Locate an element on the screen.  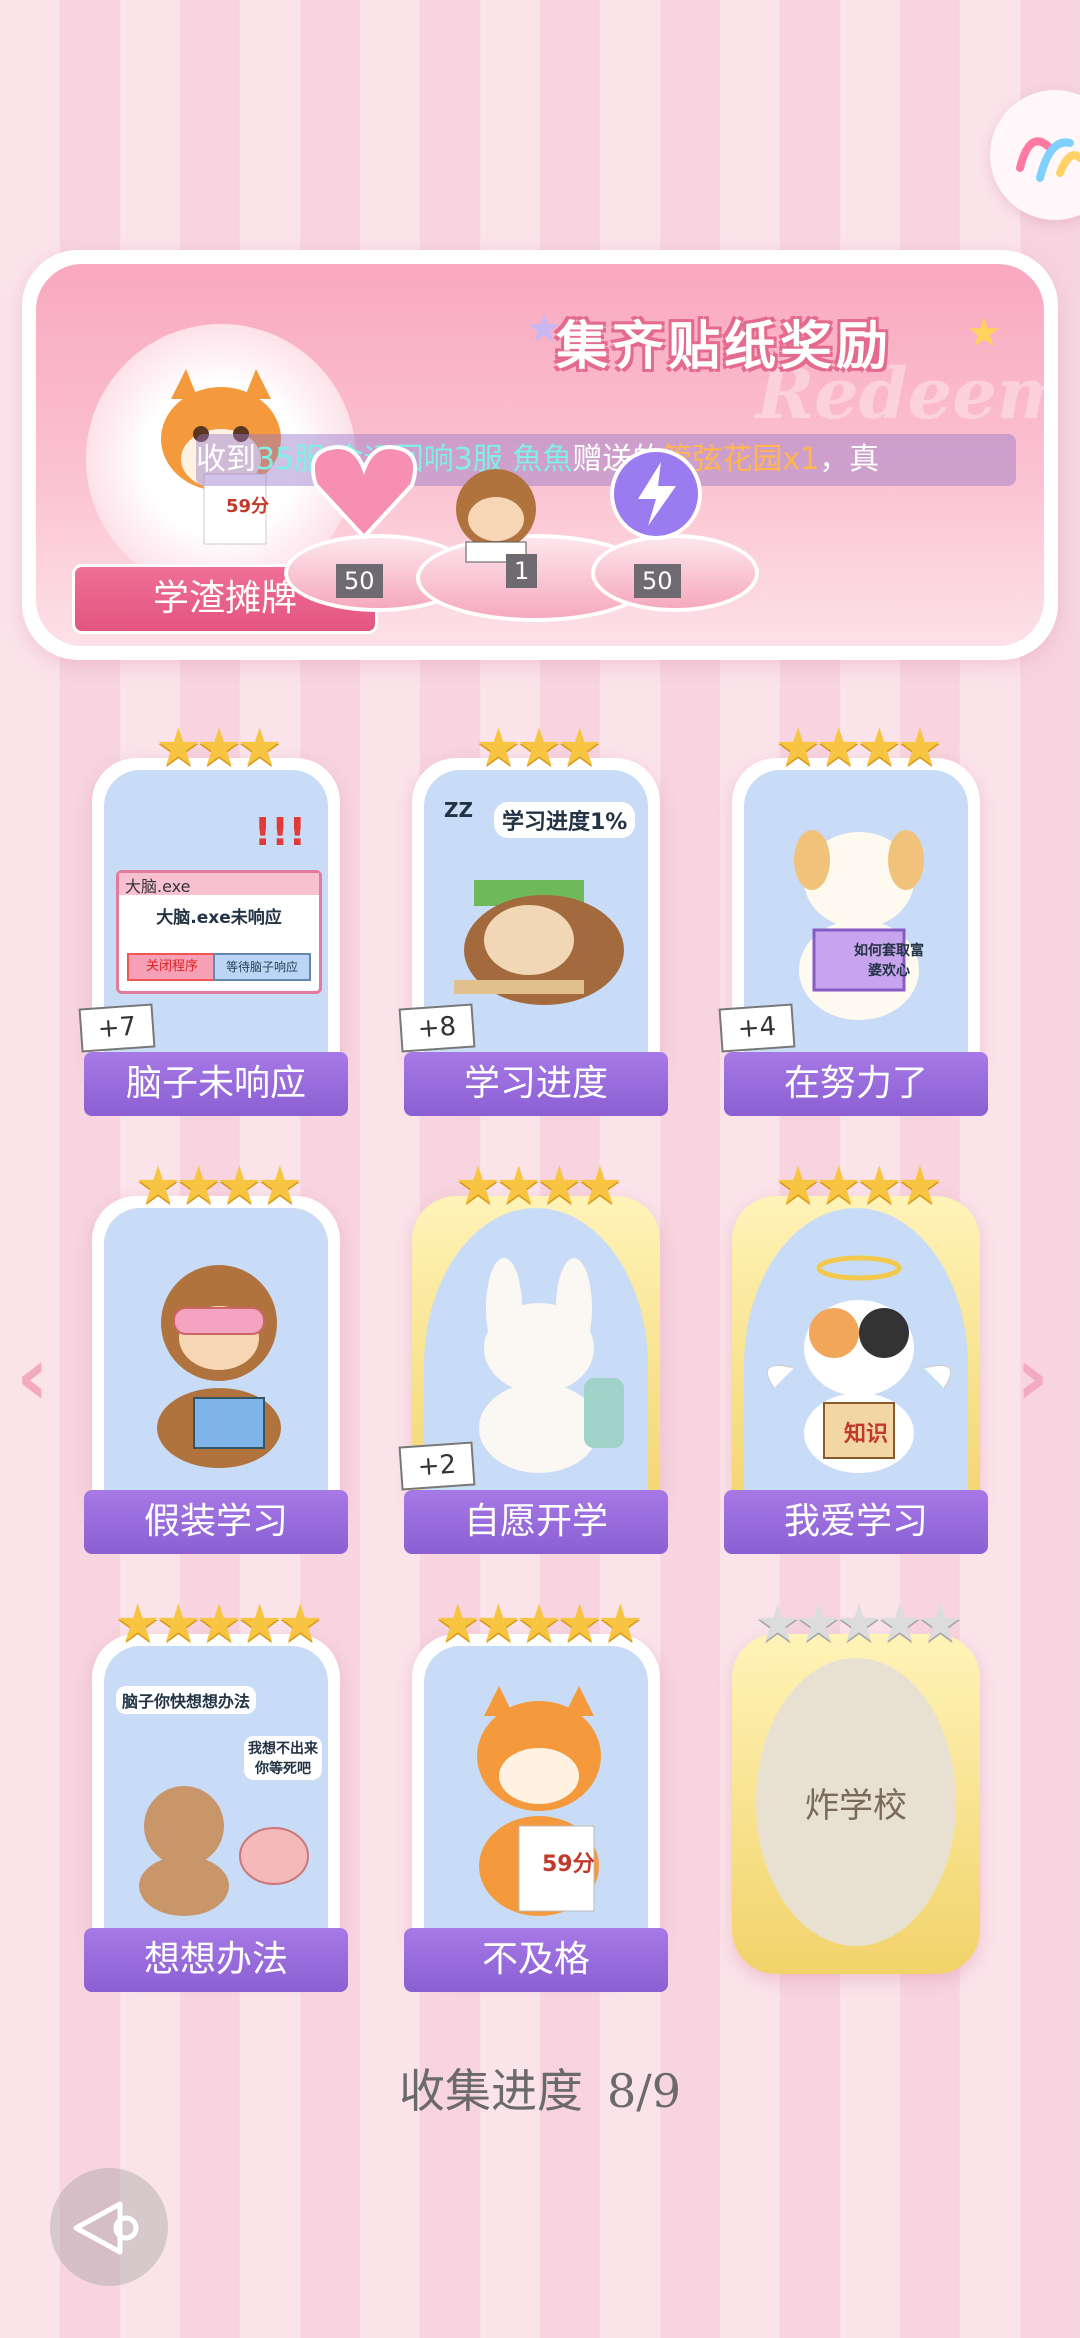
marquee-prefix: 收到 is located at coordinates (226, 459).